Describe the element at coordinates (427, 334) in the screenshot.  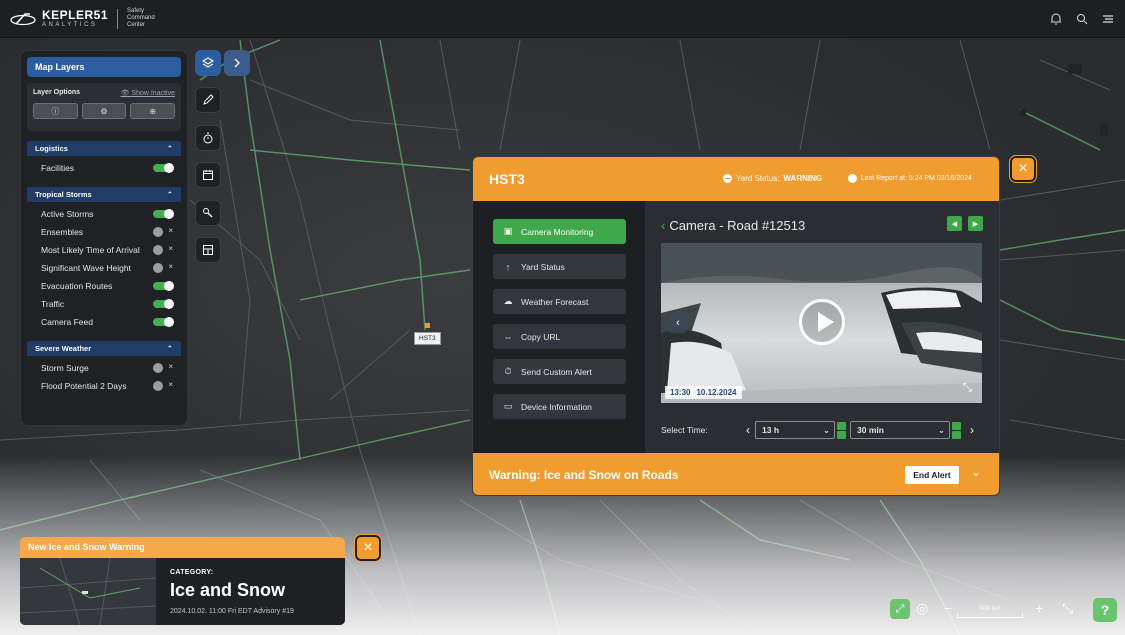
I see `map-marker-hst3: HST3` at that location.